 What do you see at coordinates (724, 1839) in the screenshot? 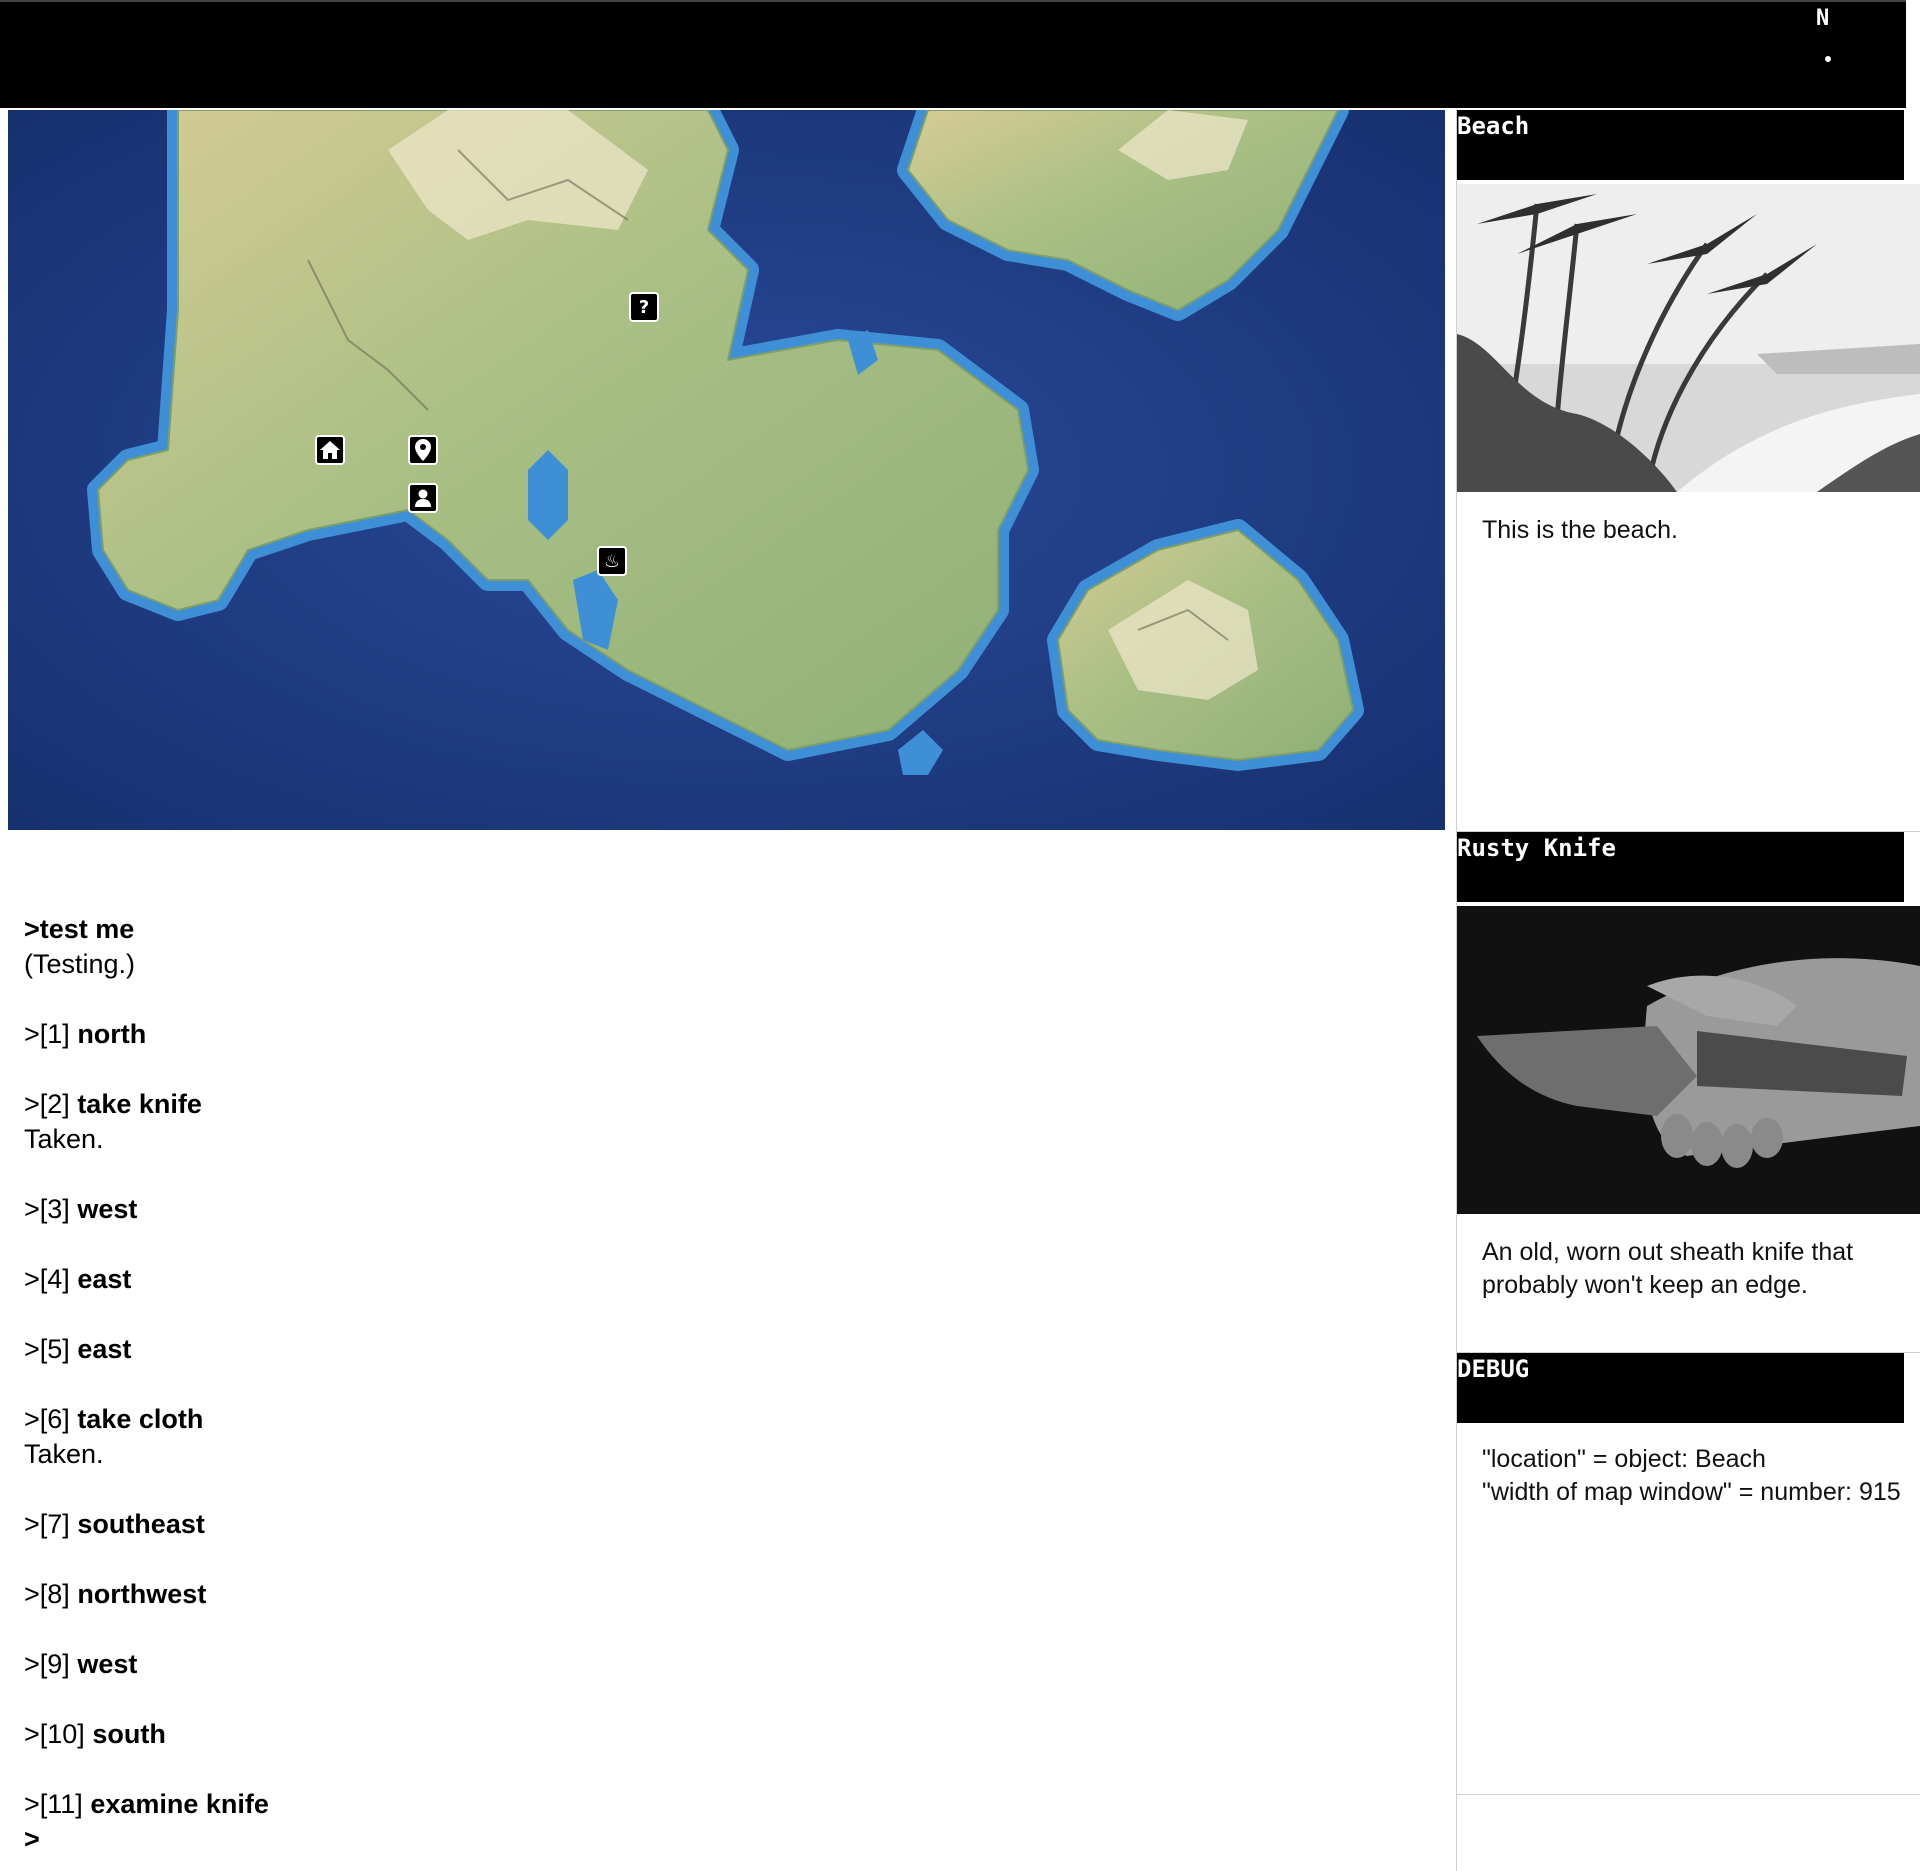
I see `command-prompt: >` at bounding box center [724, 1839].